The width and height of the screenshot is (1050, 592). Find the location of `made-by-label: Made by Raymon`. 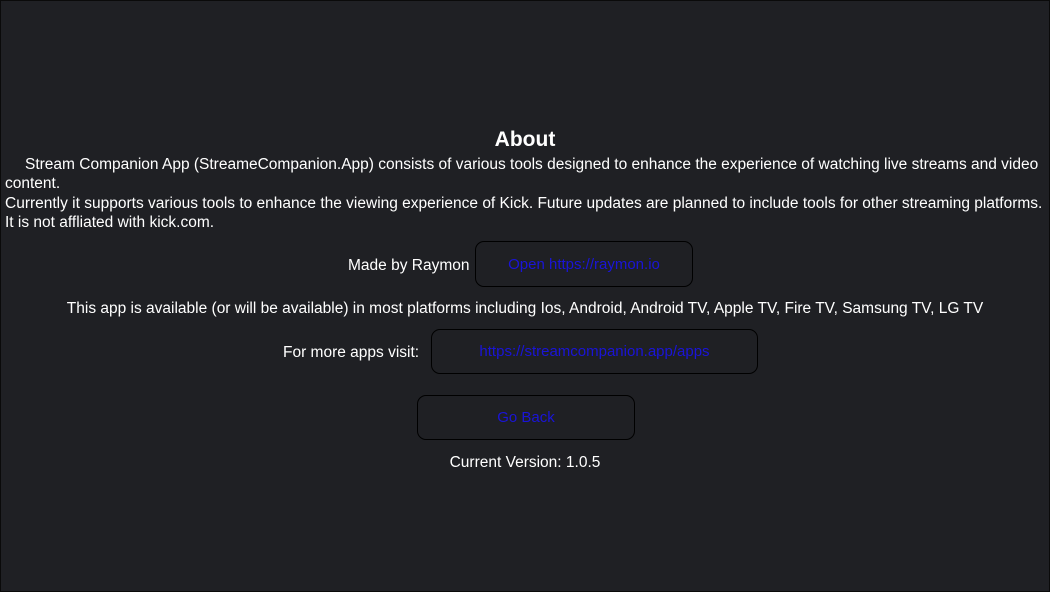

made-by-label: Made by Raymon is located at coordinates (409, 265).